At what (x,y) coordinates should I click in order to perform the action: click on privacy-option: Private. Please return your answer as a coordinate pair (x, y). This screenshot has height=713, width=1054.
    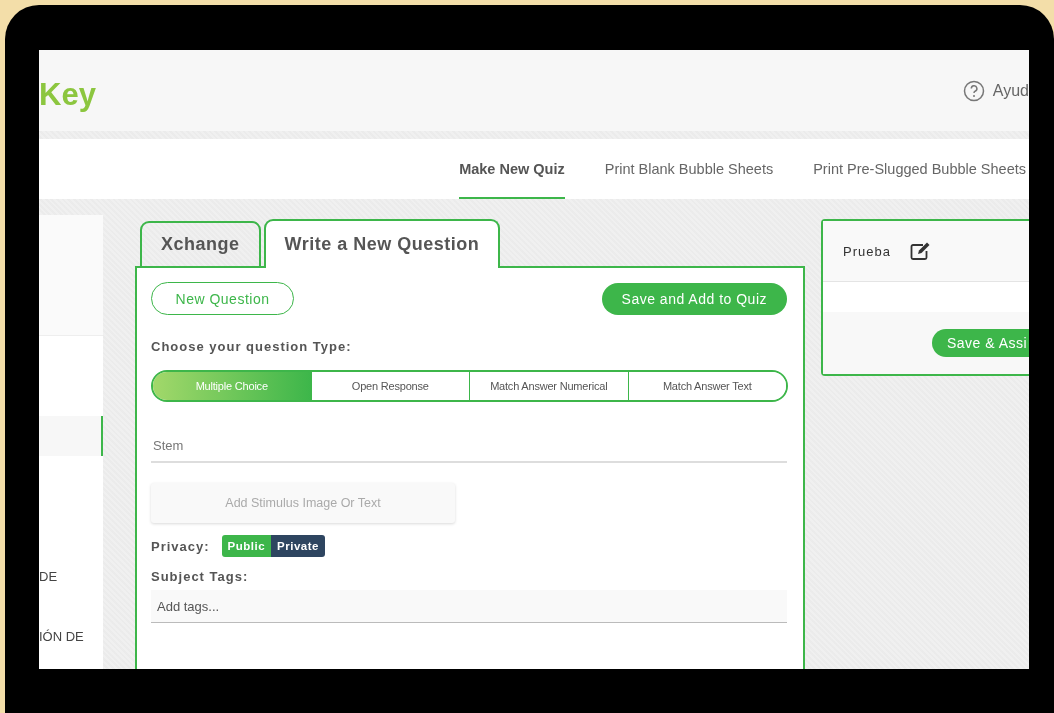
    Looking at the image, I should click on (298, 546).